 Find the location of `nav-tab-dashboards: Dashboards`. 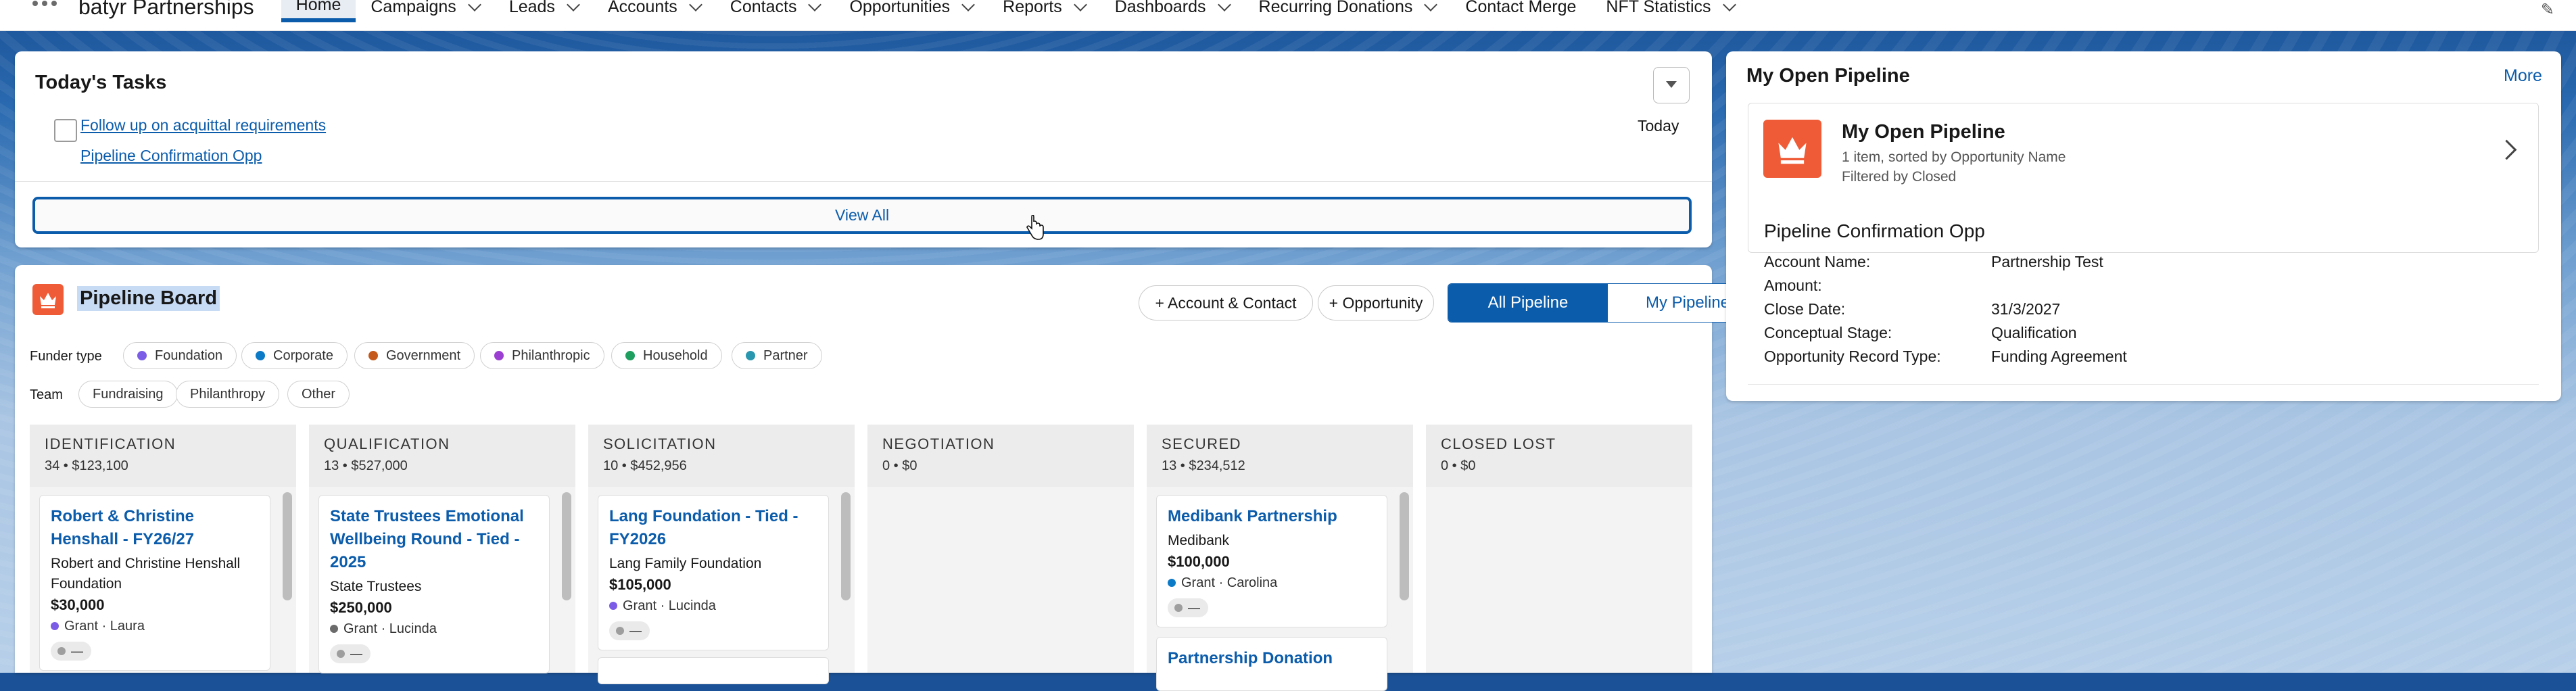

nav-tab-dashboards: Dashboards is located at coordinates (1172, 11).